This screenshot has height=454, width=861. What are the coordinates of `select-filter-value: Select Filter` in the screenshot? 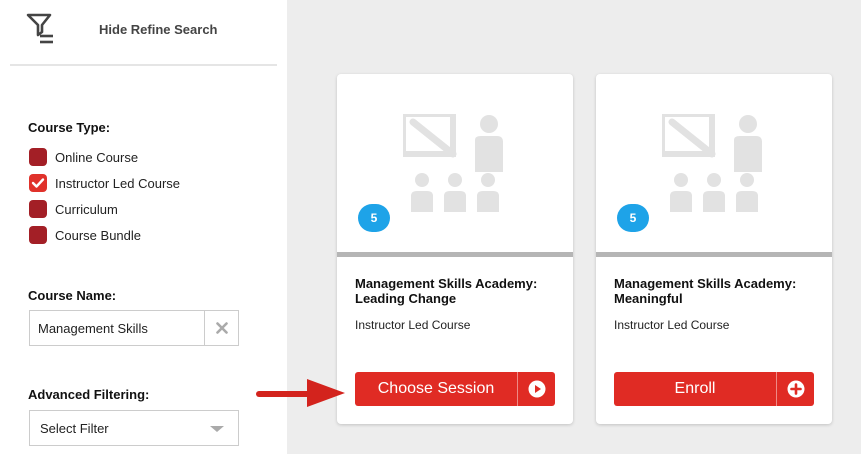 It's located at (74, 428).